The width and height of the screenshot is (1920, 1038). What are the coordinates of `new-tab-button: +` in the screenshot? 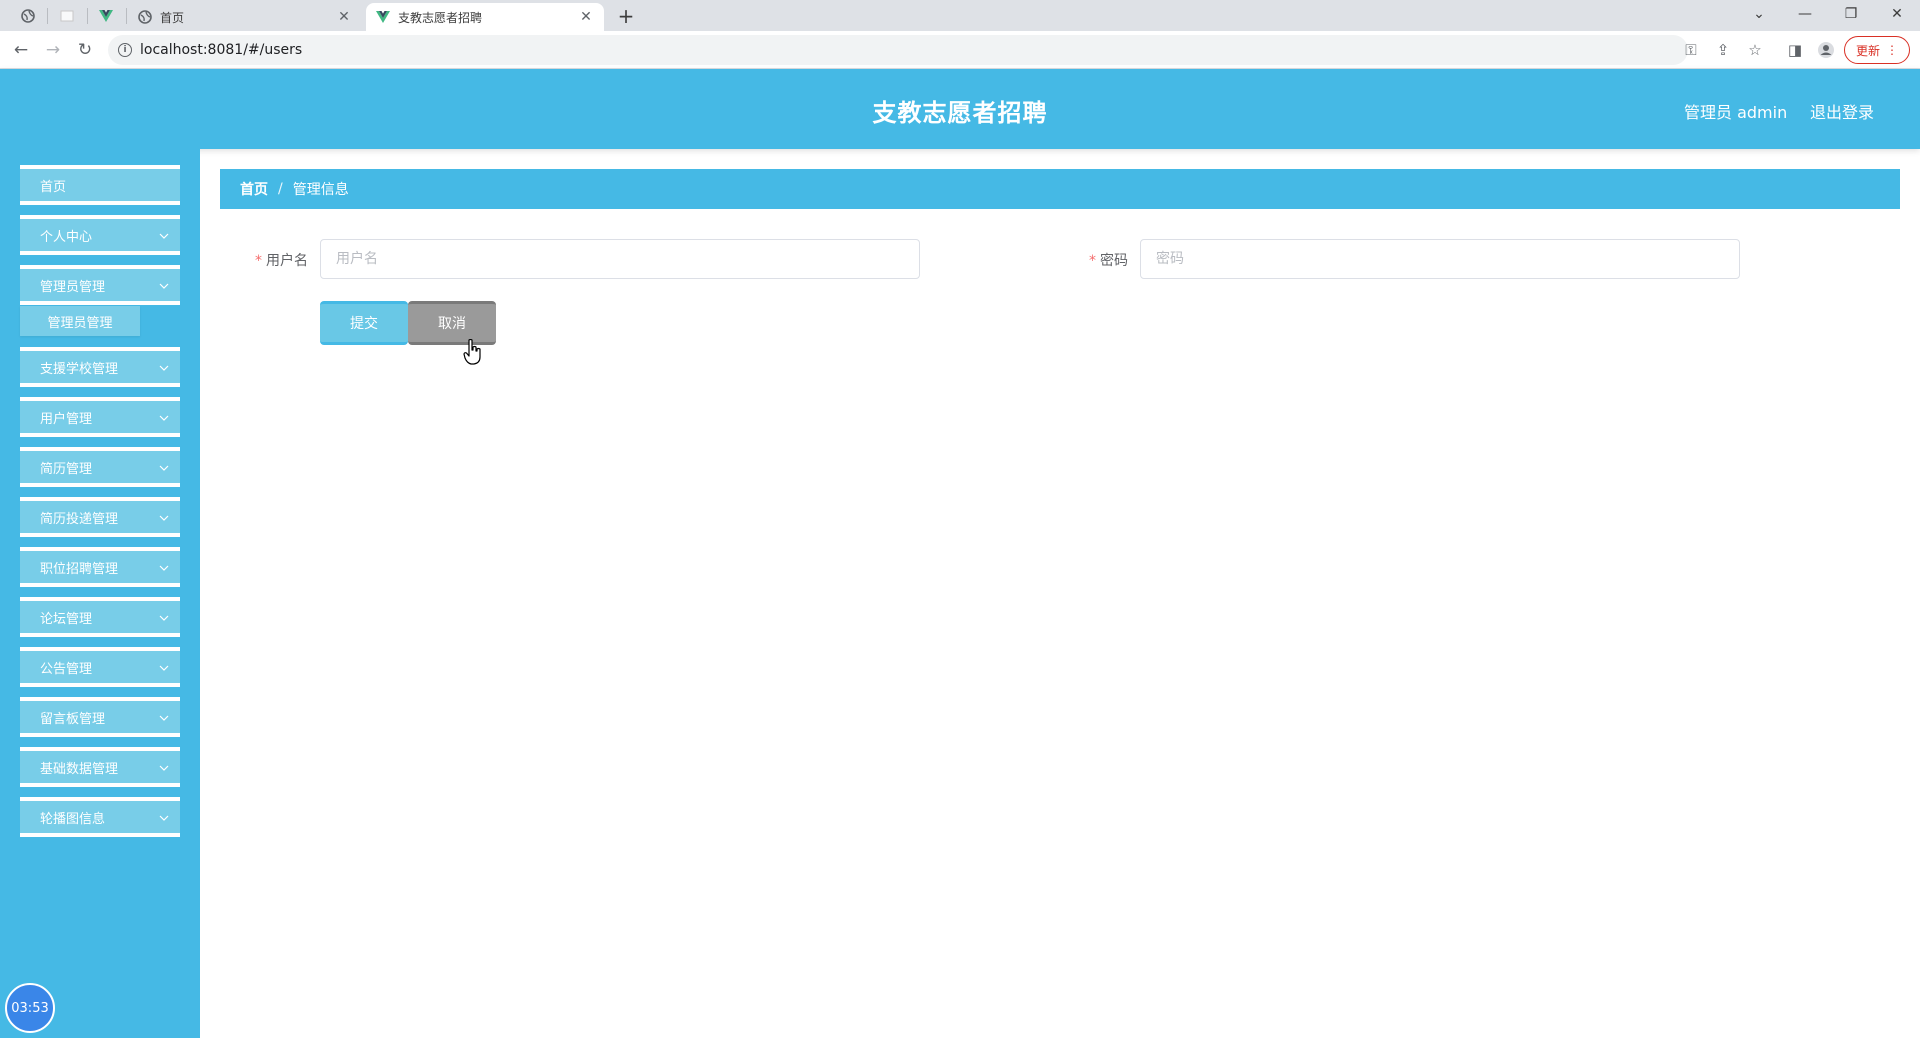 It's located at (626, 16).